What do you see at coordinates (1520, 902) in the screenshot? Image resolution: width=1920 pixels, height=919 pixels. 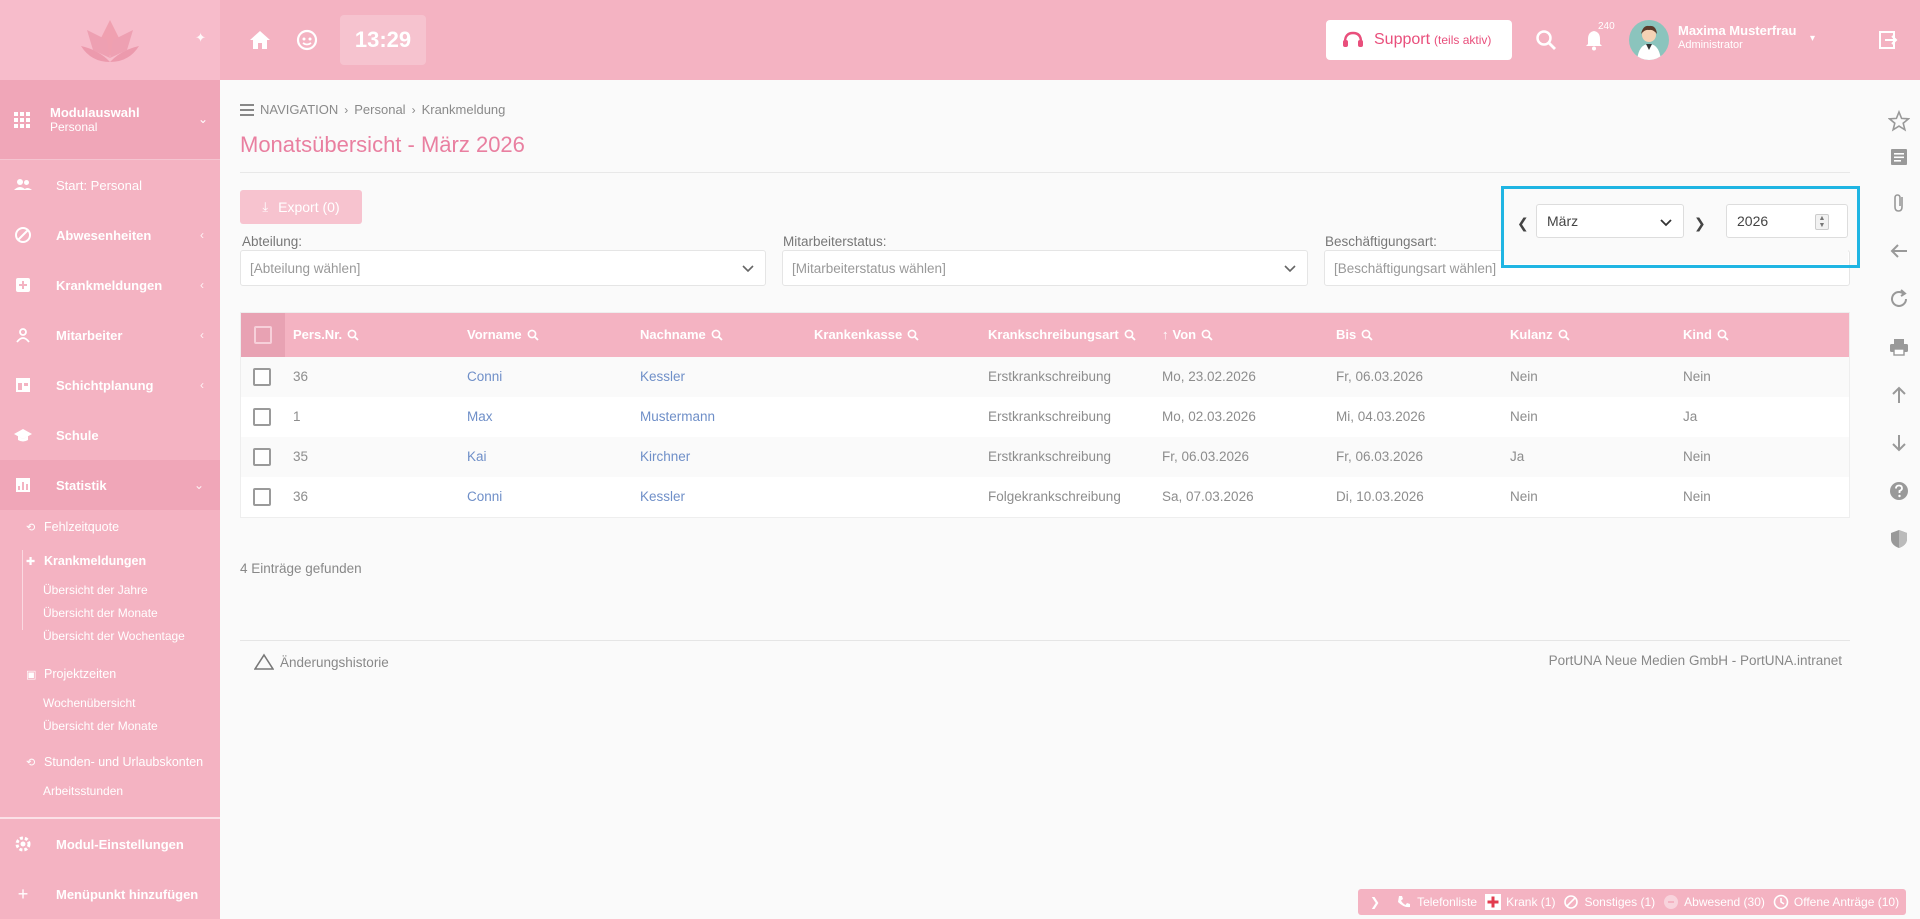 I see `status-krank: Krank (1)` at bounding box center [1520, 902].